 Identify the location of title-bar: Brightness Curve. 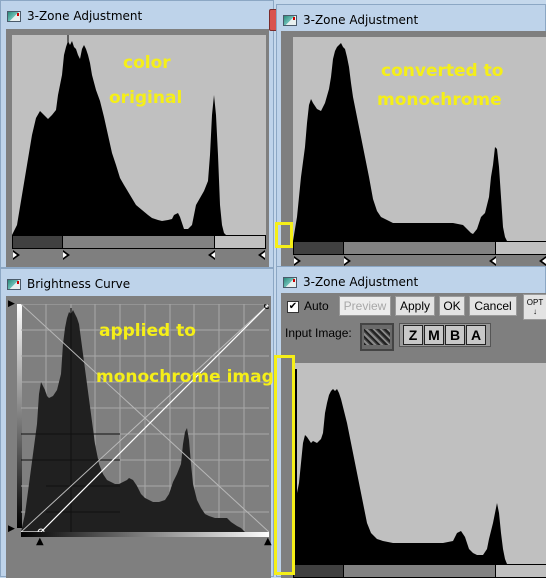
(137, 284).